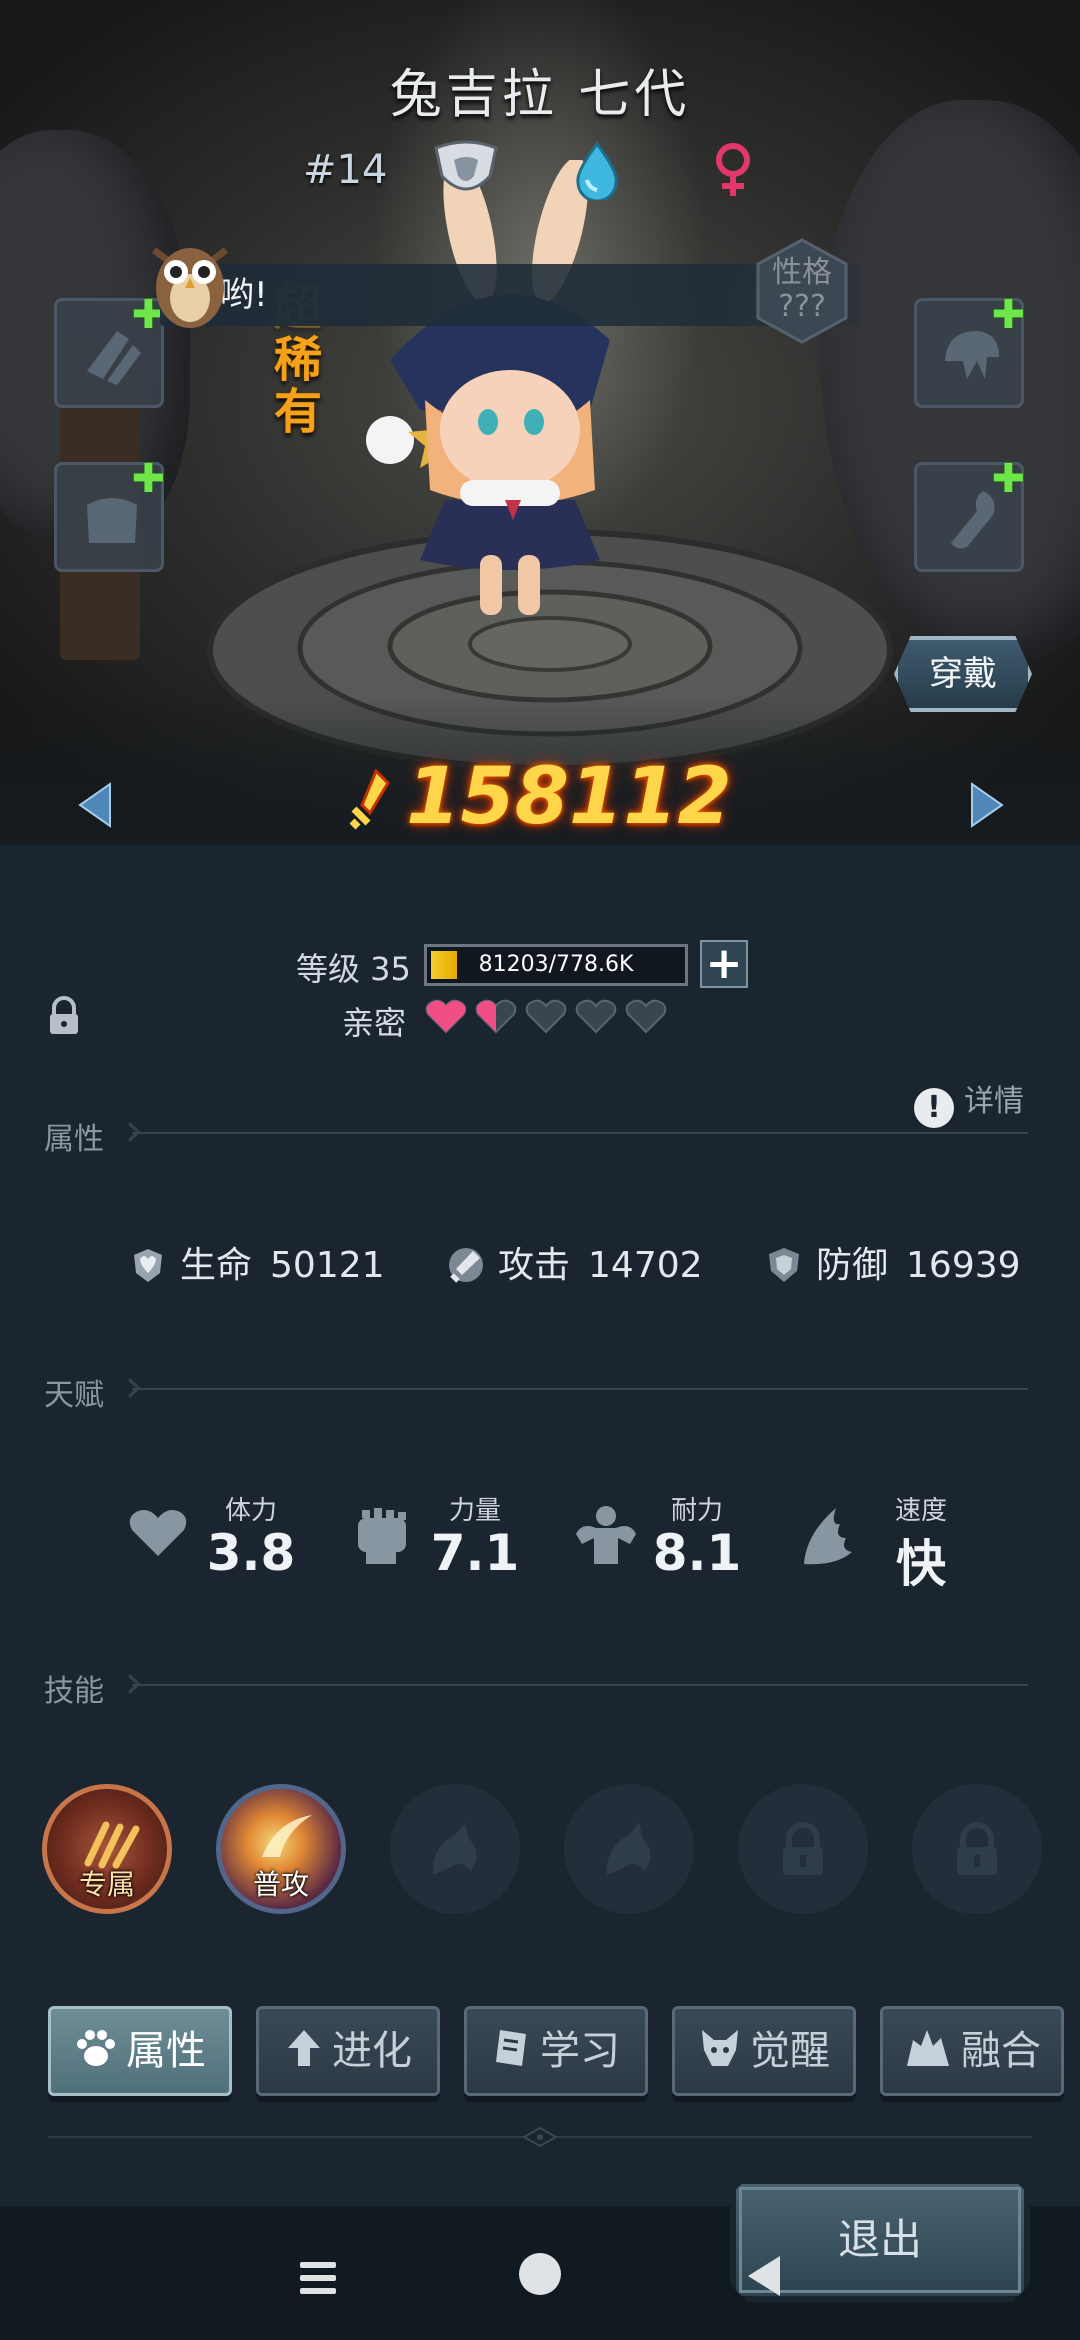  I want to click on info-icon: !, so click(934, 1108).